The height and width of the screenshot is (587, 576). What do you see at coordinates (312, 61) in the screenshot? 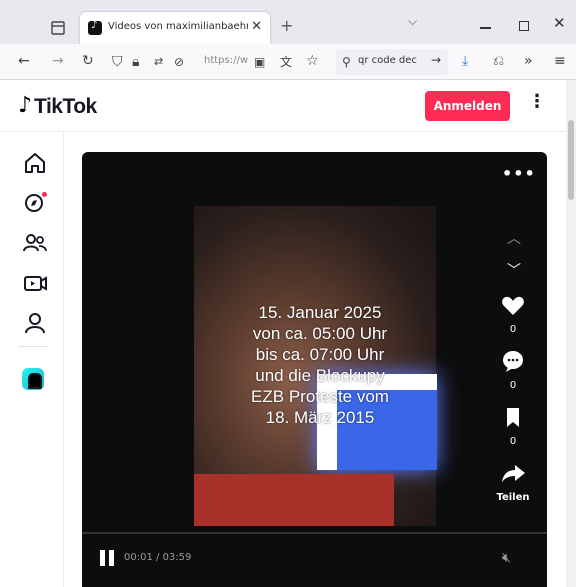
I see `bookmark-star-icon: ☆` at bounding box center [312, 61].